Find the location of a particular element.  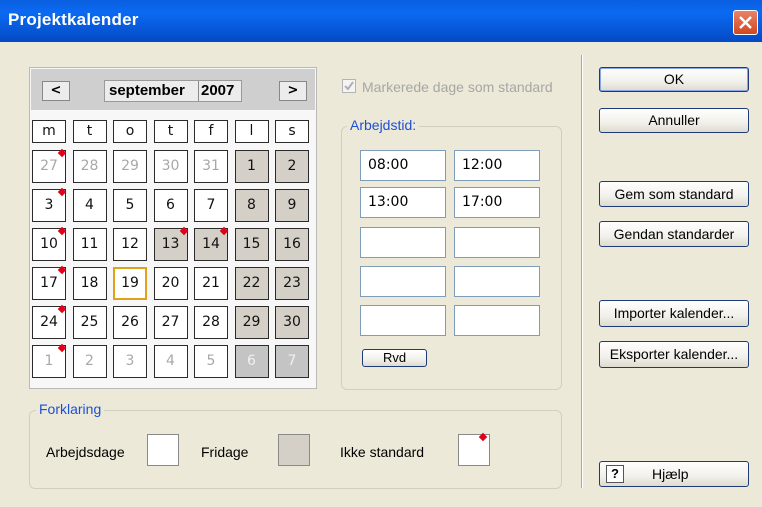

day-number: 5 is located at coordinates (130, 205).